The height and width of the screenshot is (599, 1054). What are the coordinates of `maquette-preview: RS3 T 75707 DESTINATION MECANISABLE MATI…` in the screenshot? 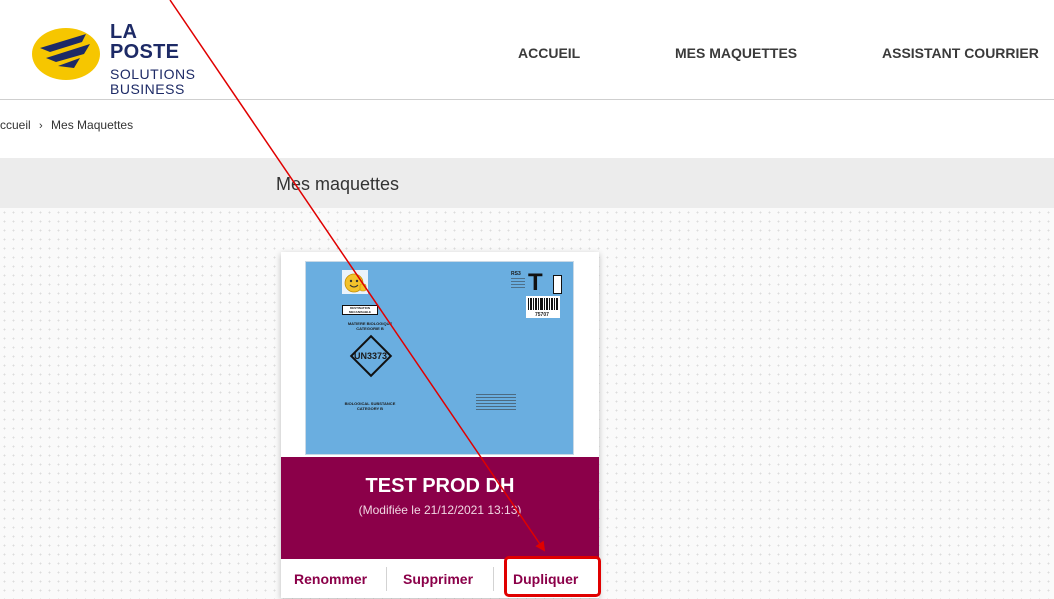 It's located at (439, 358).